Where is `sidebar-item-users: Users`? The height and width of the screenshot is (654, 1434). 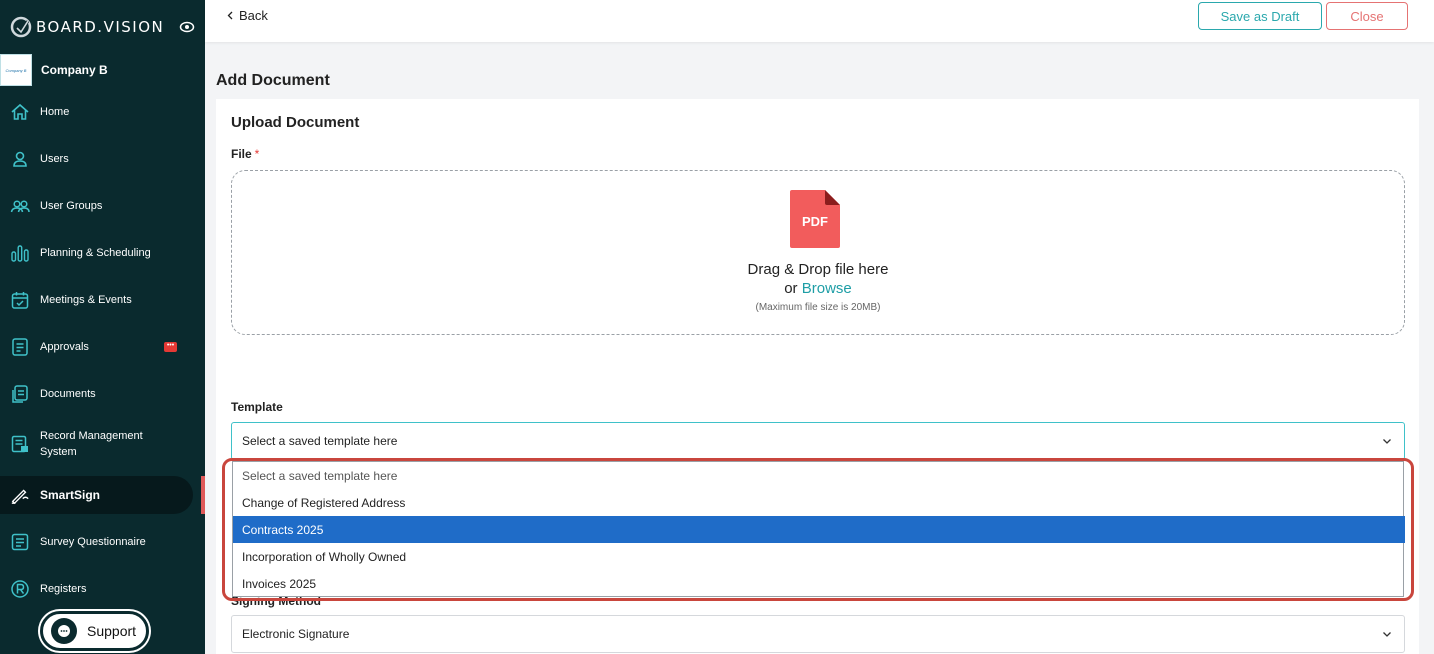
sidebar-item-users: Users is located at coordinates (96, 159).